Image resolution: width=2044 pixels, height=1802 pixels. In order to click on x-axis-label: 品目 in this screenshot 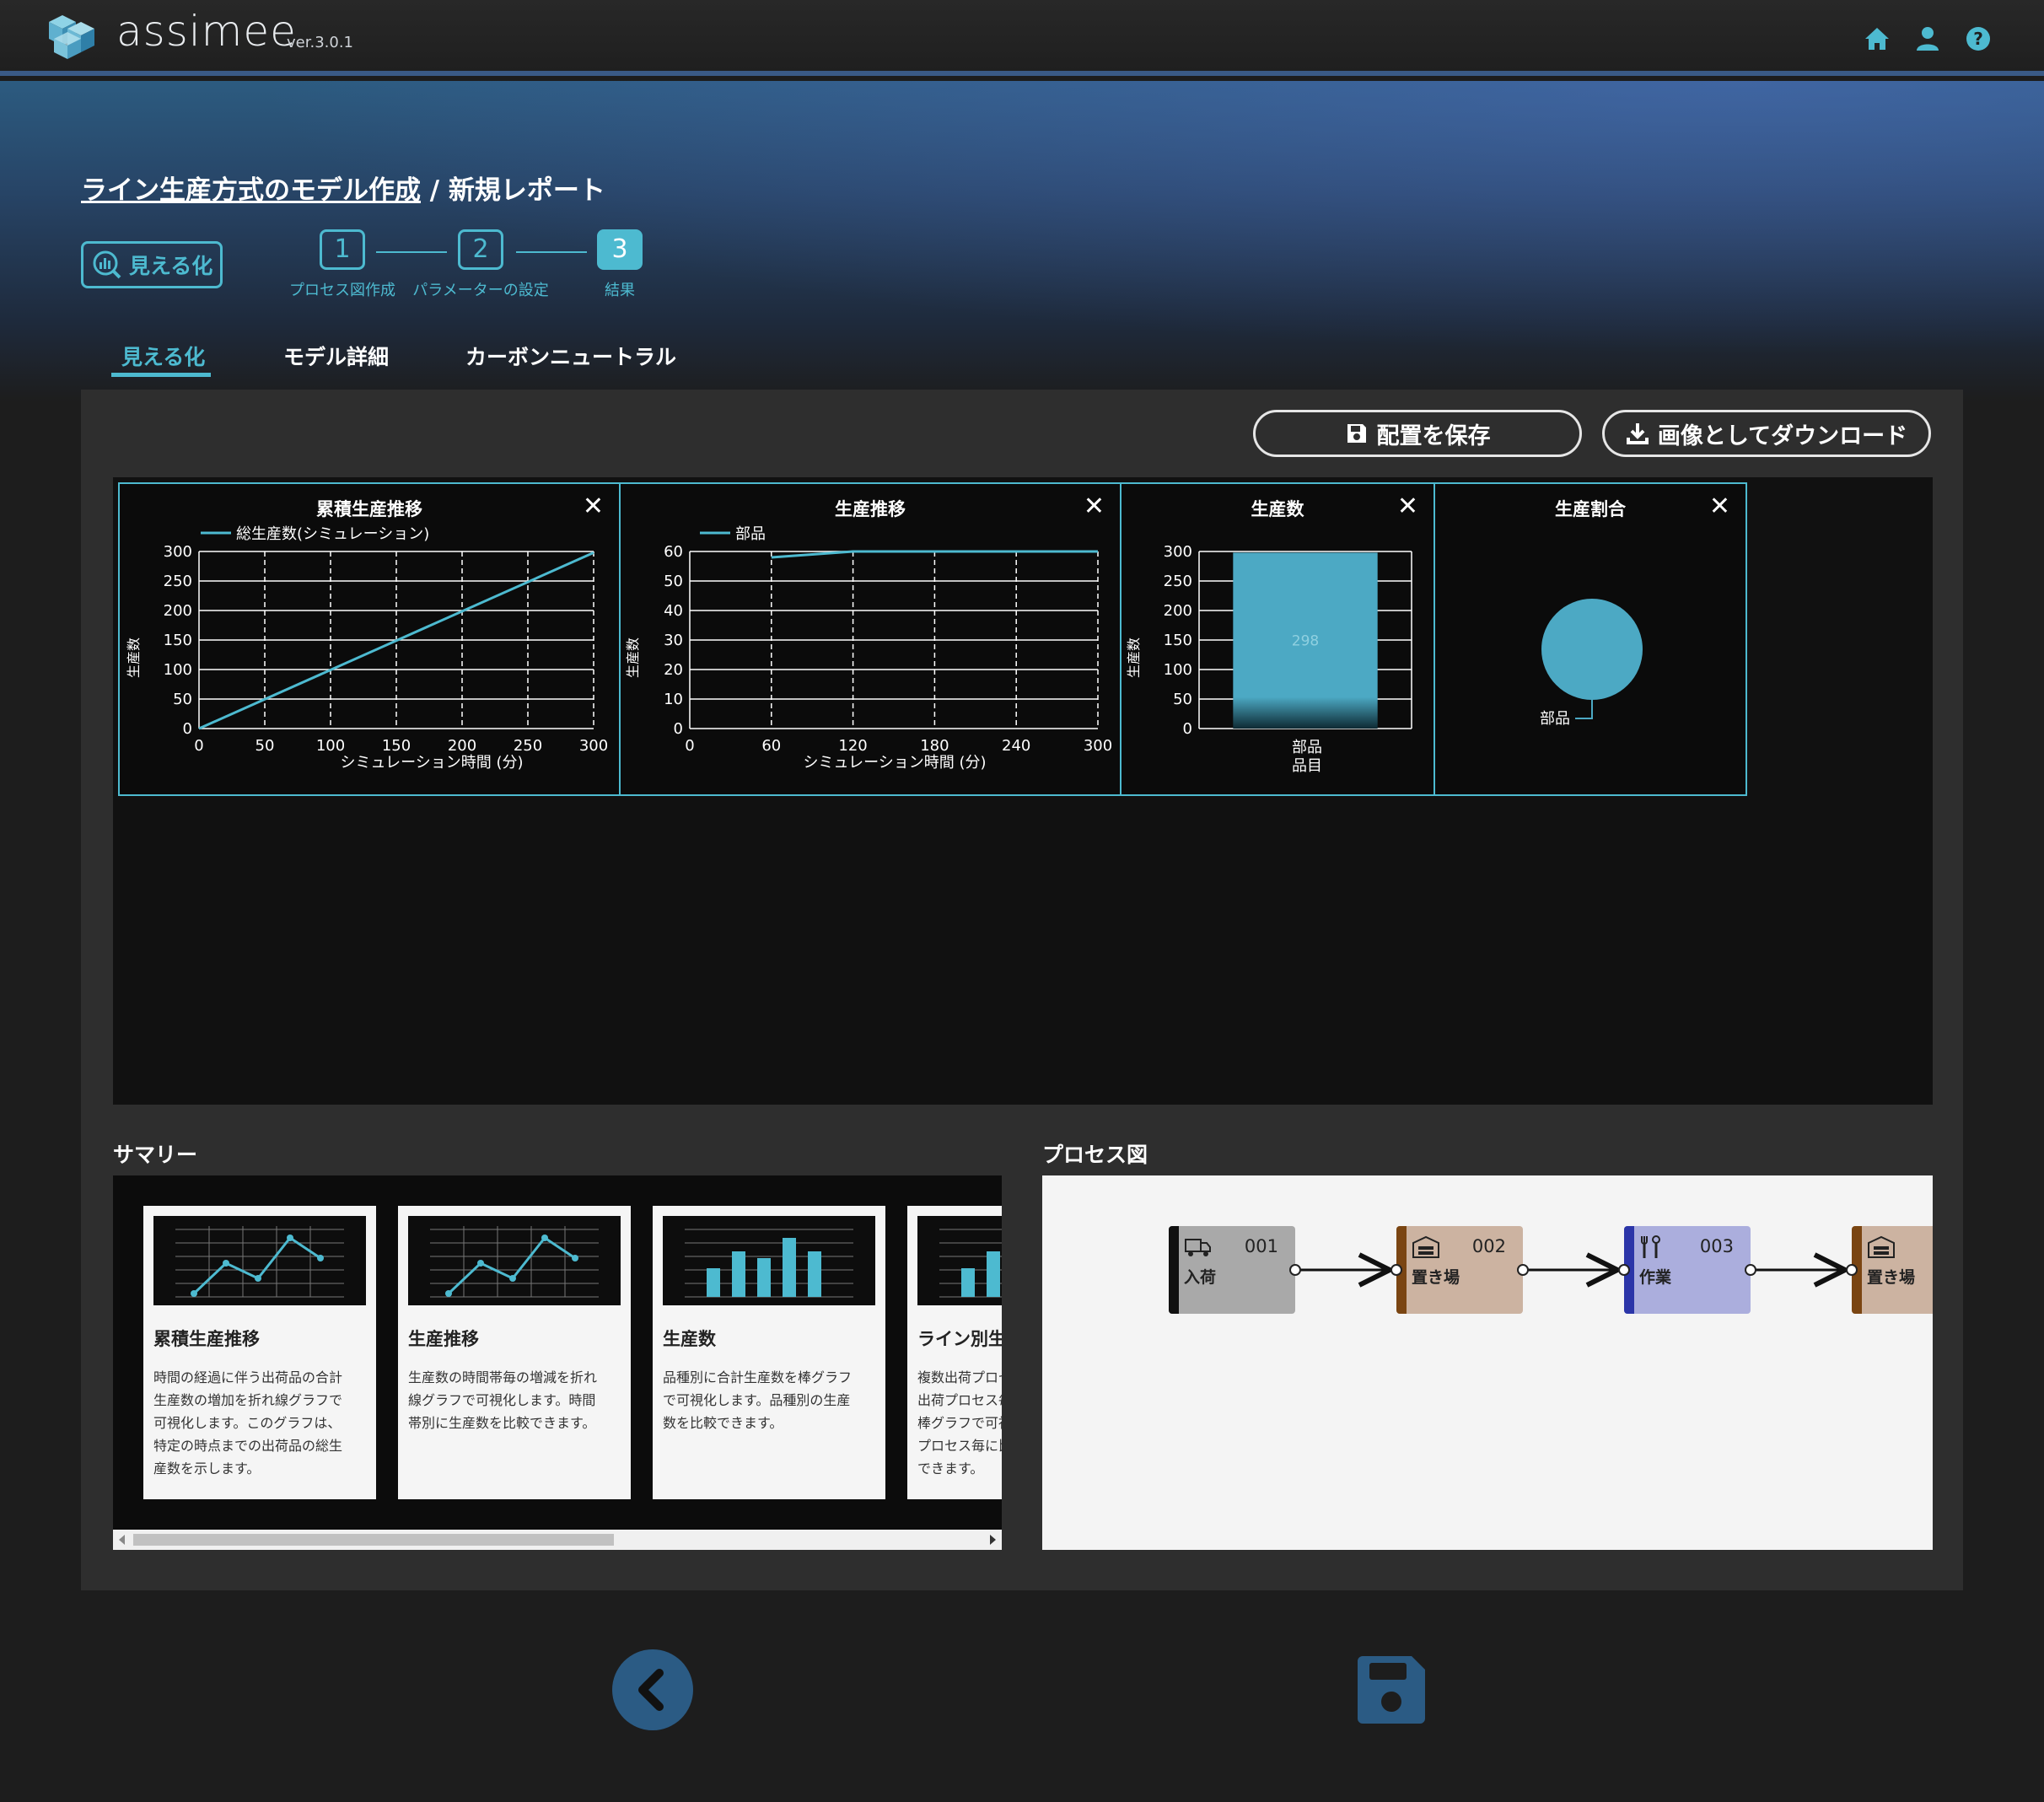, I will do `click(1307, 766)`.